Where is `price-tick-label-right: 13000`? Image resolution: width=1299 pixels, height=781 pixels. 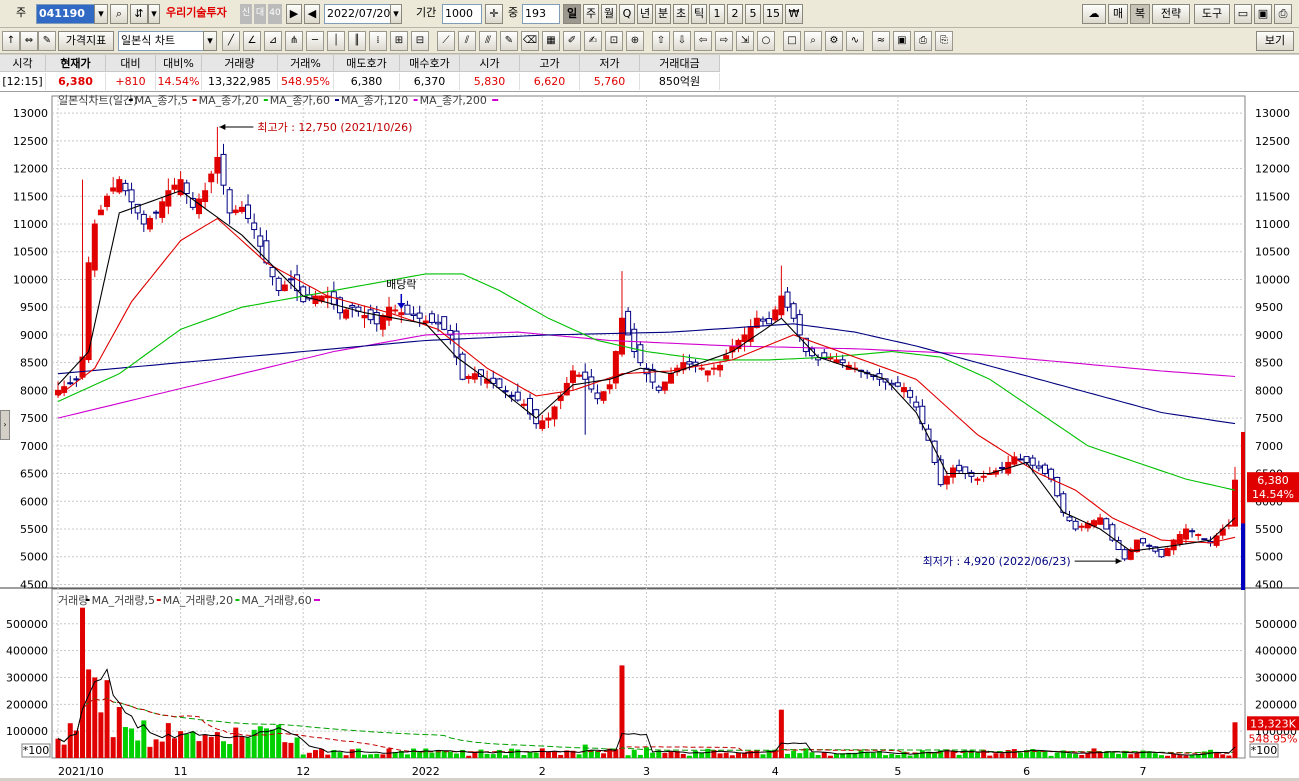 price-tick-label-right: 13000 is located at coordinates (1272, 113).